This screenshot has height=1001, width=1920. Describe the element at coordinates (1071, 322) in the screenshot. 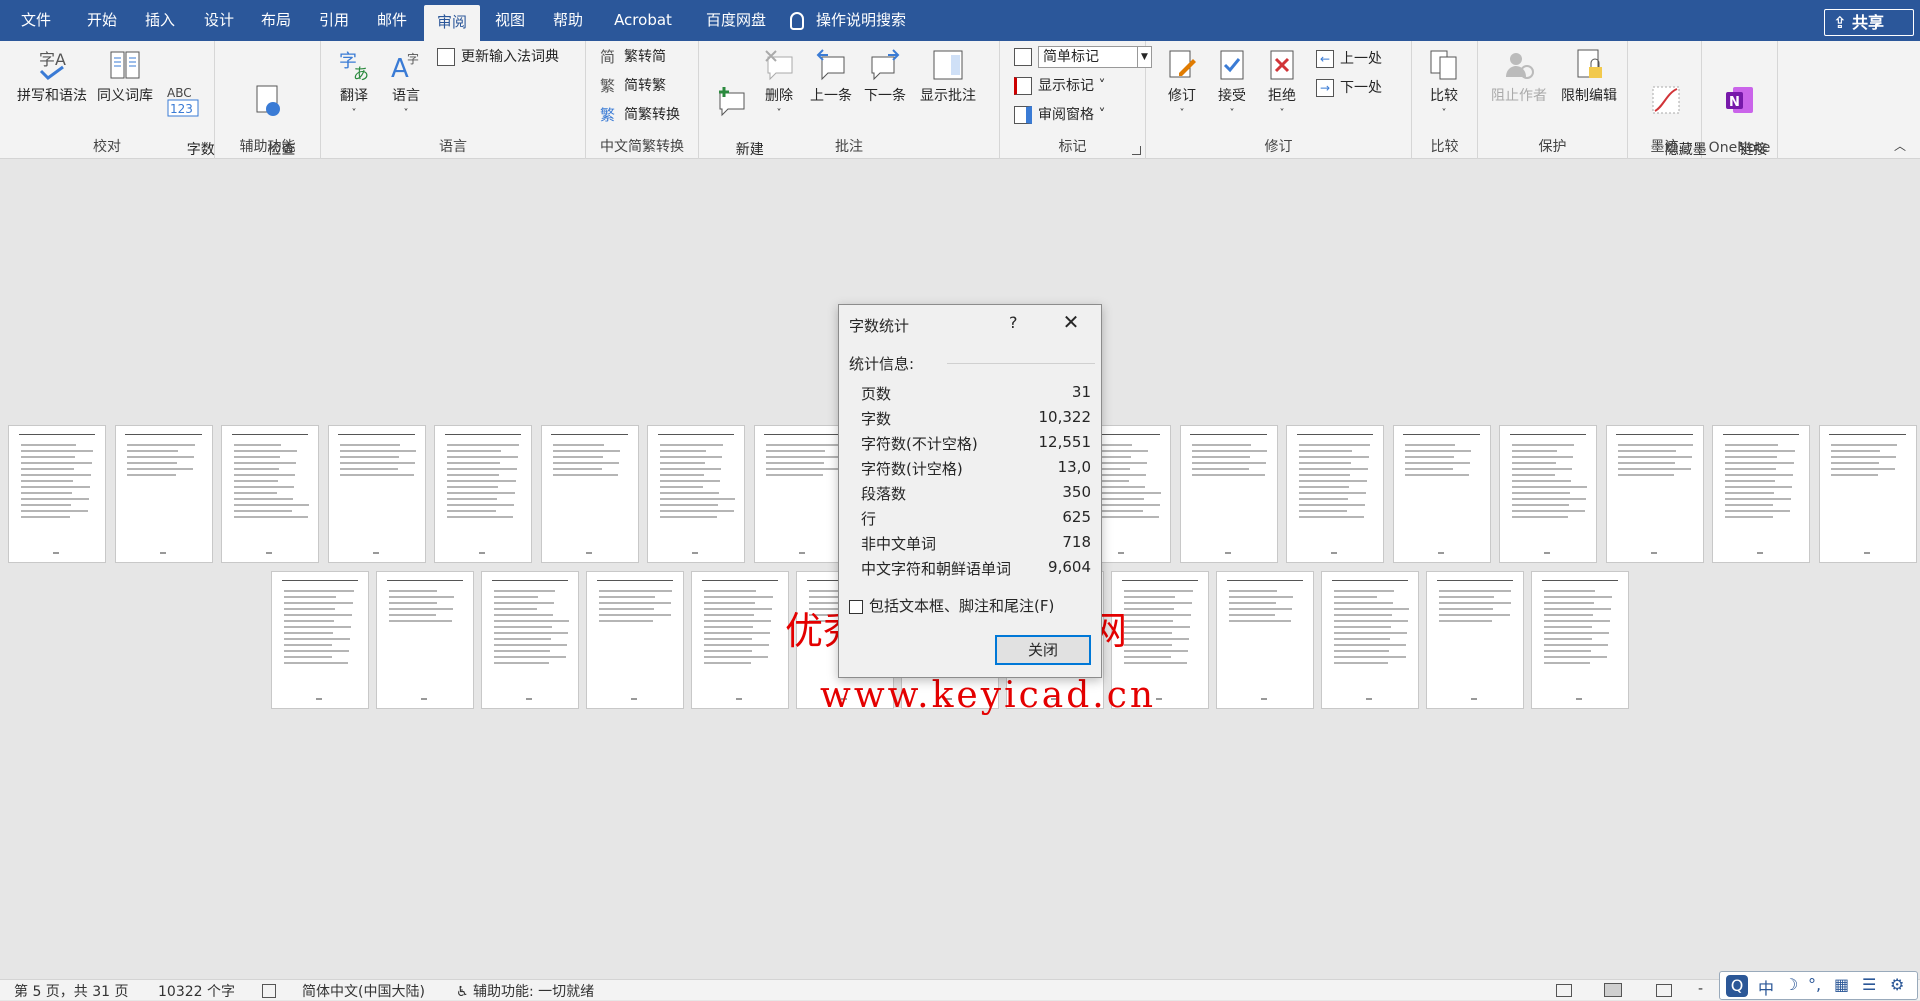

I see `close-icon: ✕` at that location.